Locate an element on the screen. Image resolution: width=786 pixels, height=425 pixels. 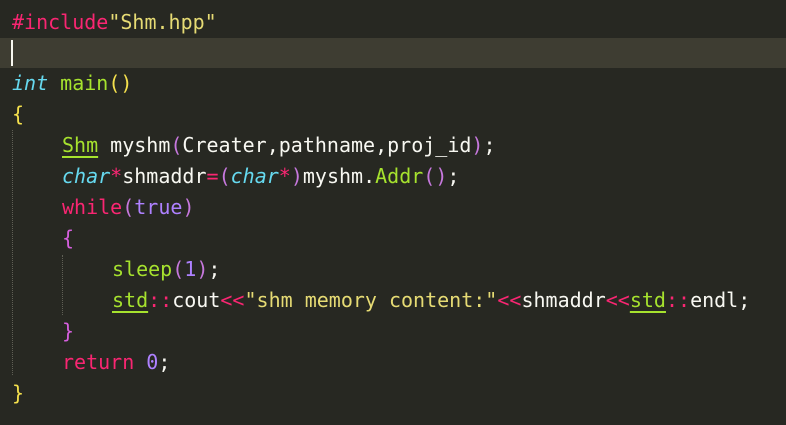
return-keyword: return is located at coordinates (98, 362).